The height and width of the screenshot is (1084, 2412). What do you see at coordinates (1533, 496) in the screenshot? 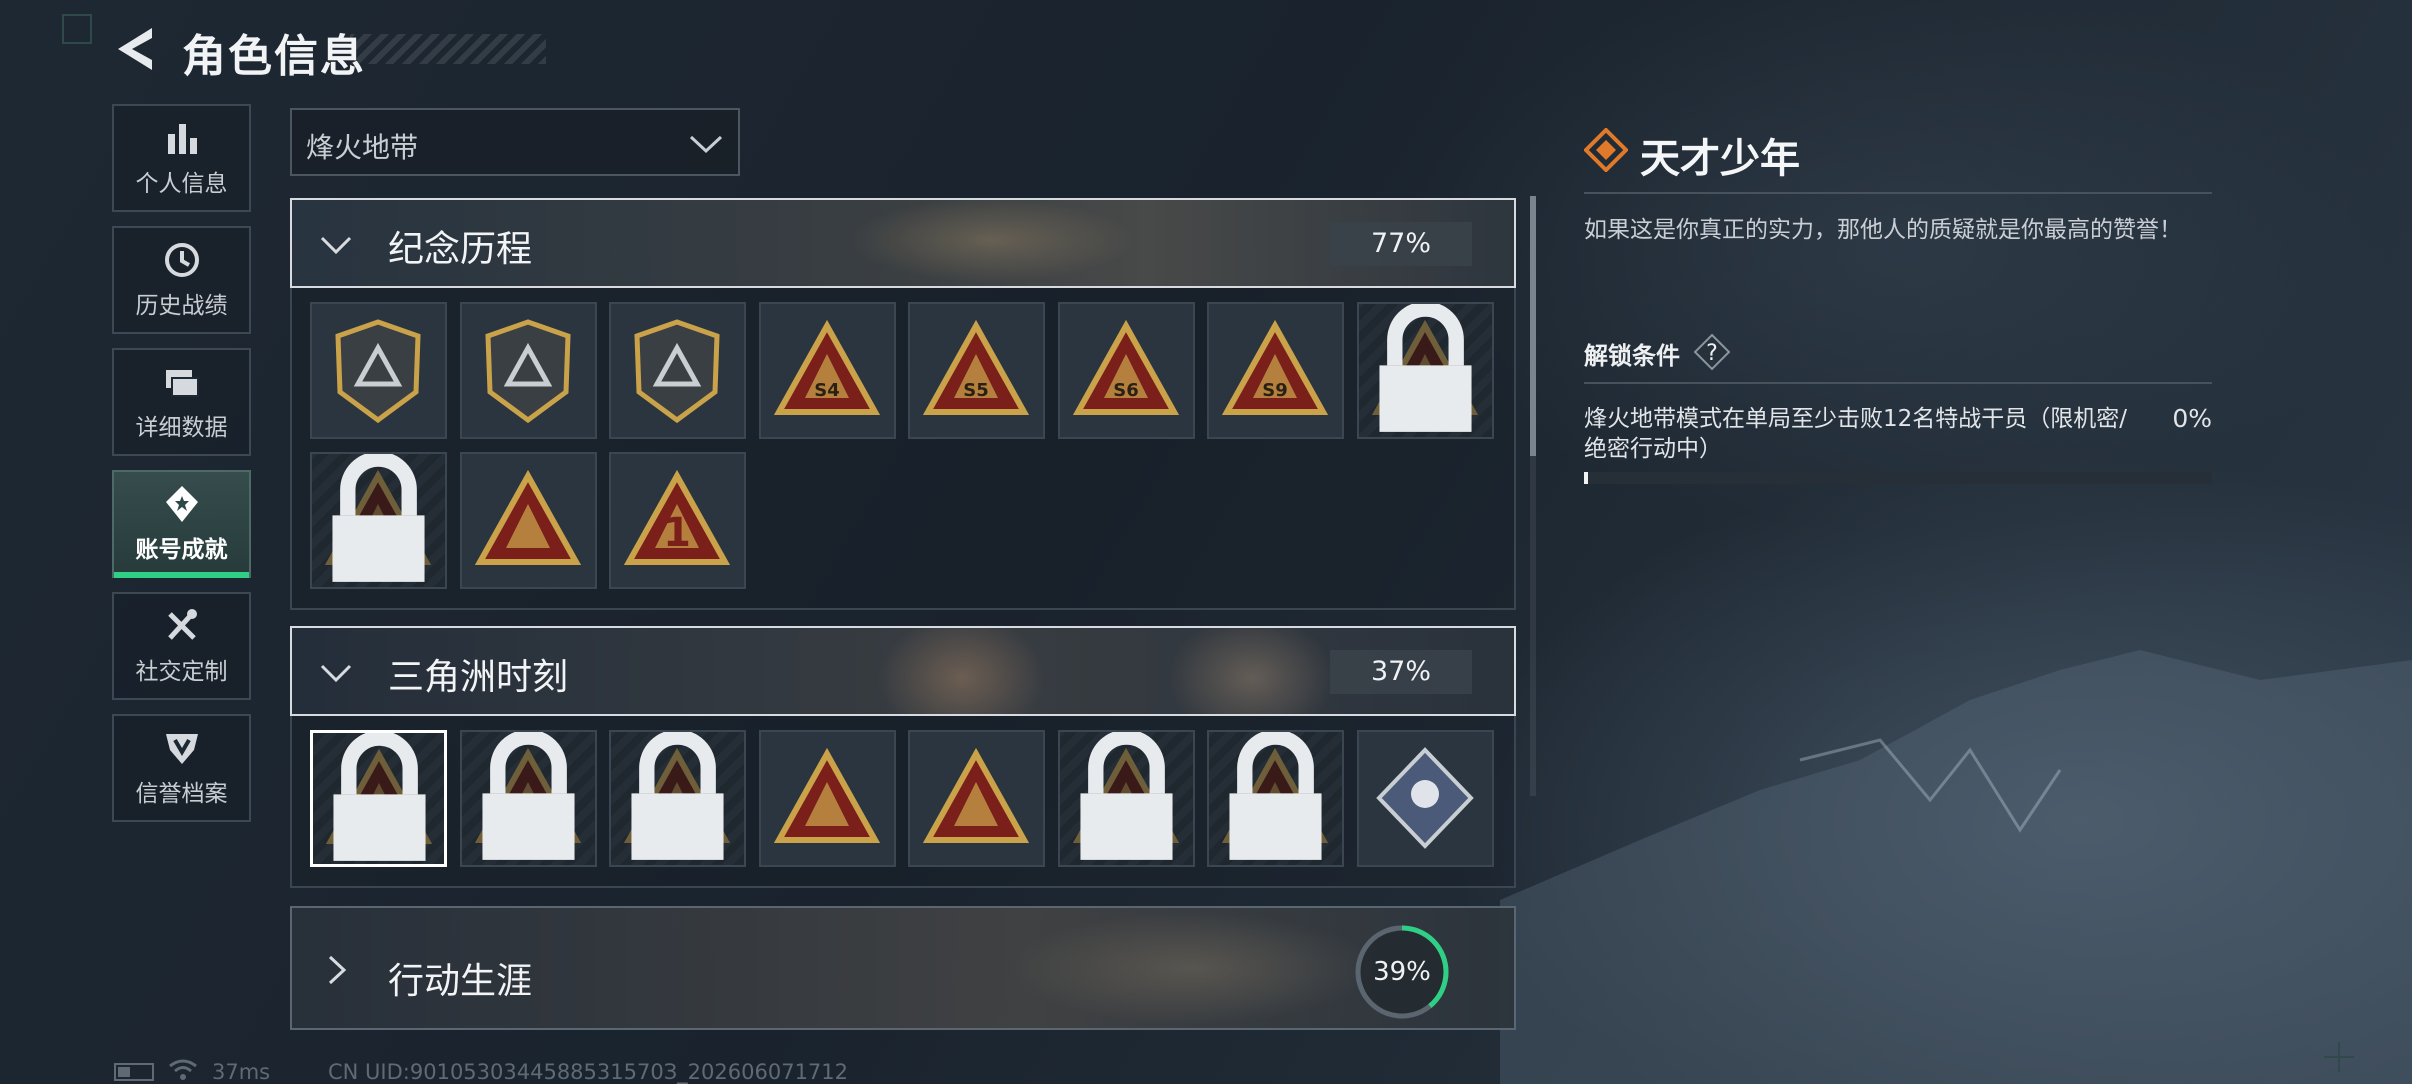
I see `list-scrollbar` at bounding box center [1533, 496].